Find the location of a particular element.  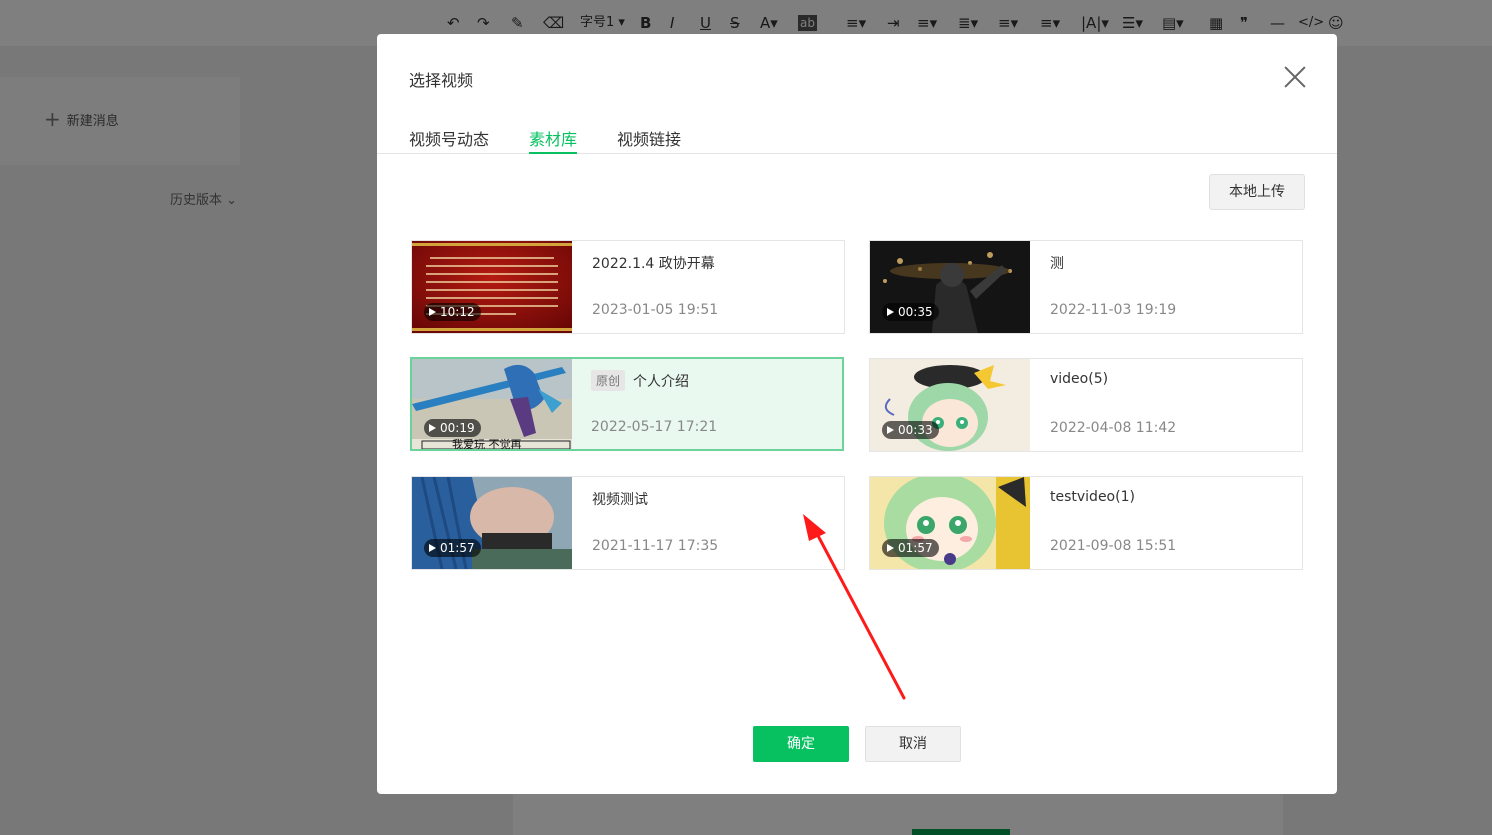

video-card: 01:57 testvideo(1) 2021-09-08 15:51 is located at coordinates (1086, 523).